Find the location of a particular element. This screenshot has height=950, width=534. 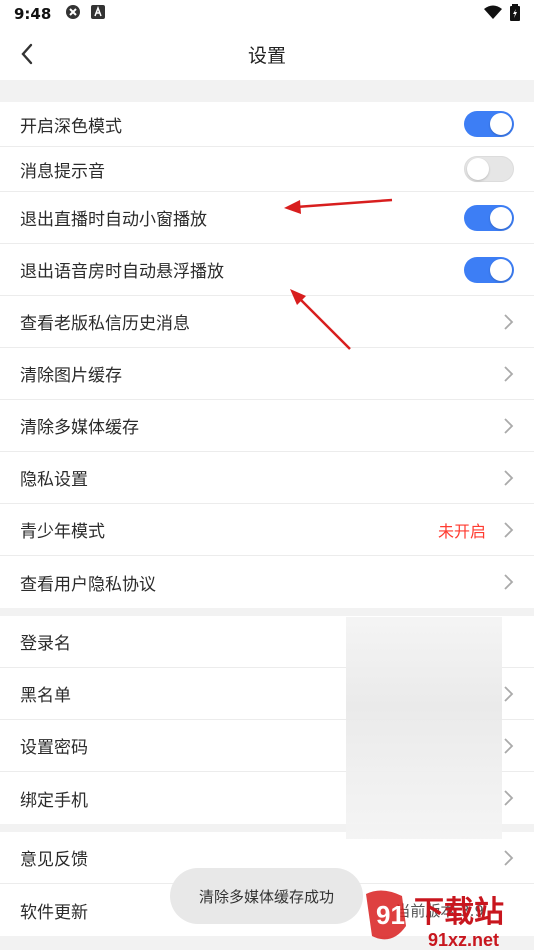

row-label: 退出语音房时自动悬浮播放 is located at coordinates (122, 272).